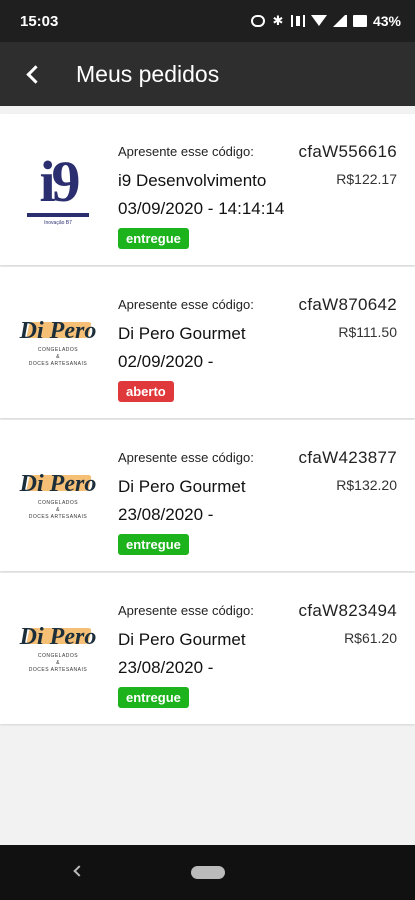 This screenshot has width=415, height=900. What do you see at coordinates (148, 73) in the screenshot?
I see `page-title: Meus pedidos` at bounding box center [148, 73].